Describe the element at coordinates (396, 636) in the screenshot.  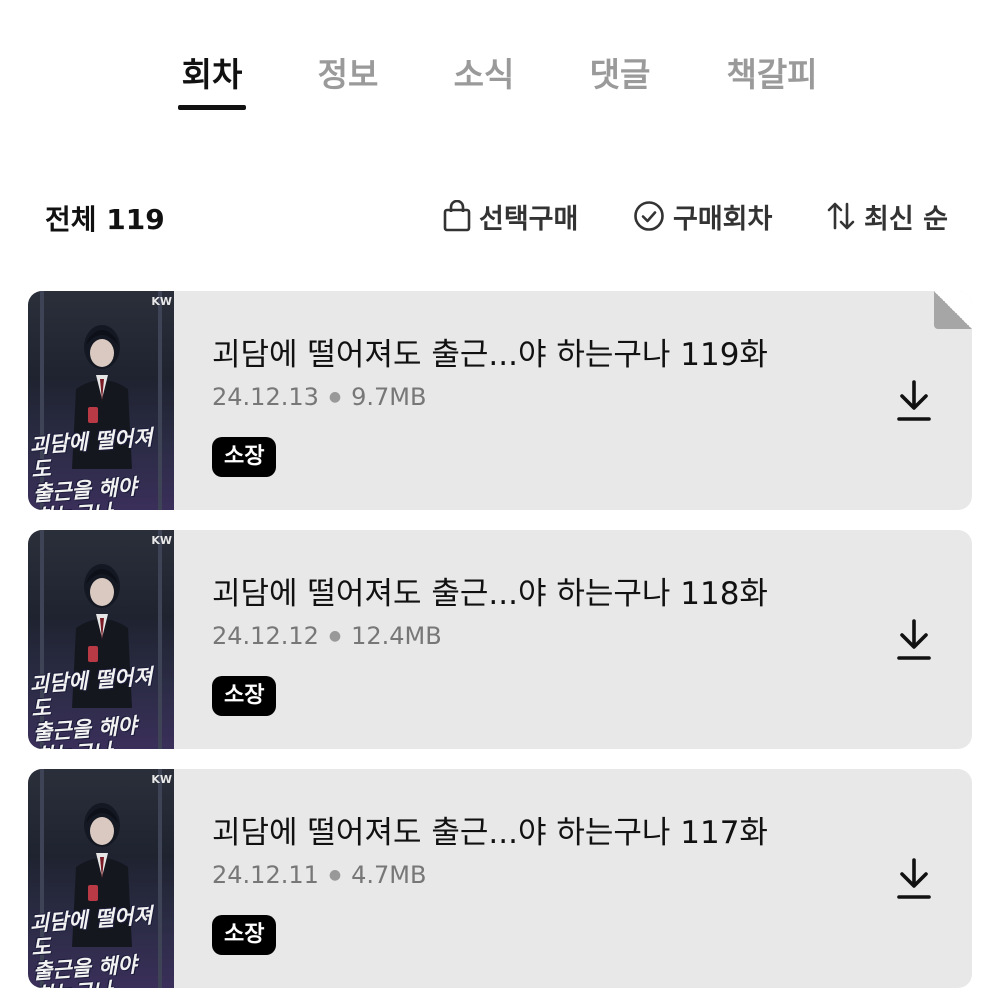
I see `episode-file-size: 12.4MB` at that location.